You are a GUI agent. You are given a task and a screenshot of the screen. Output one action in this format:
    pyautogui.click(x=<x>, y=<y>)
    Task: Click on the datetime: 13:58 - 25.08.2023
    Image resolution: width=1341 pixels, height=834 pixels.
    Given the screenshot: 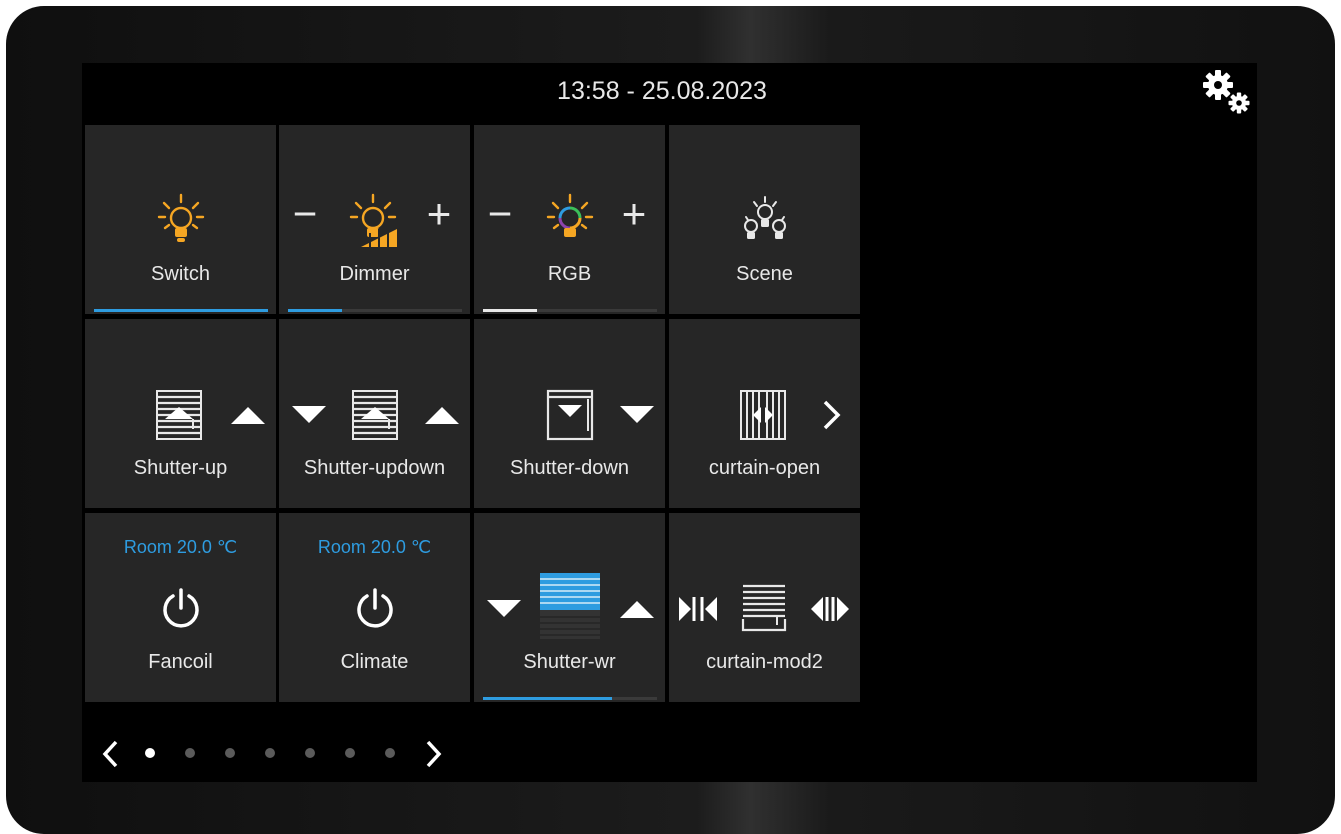 What is the action you would take?
    pyautogui.click(x=662, y=91)
    